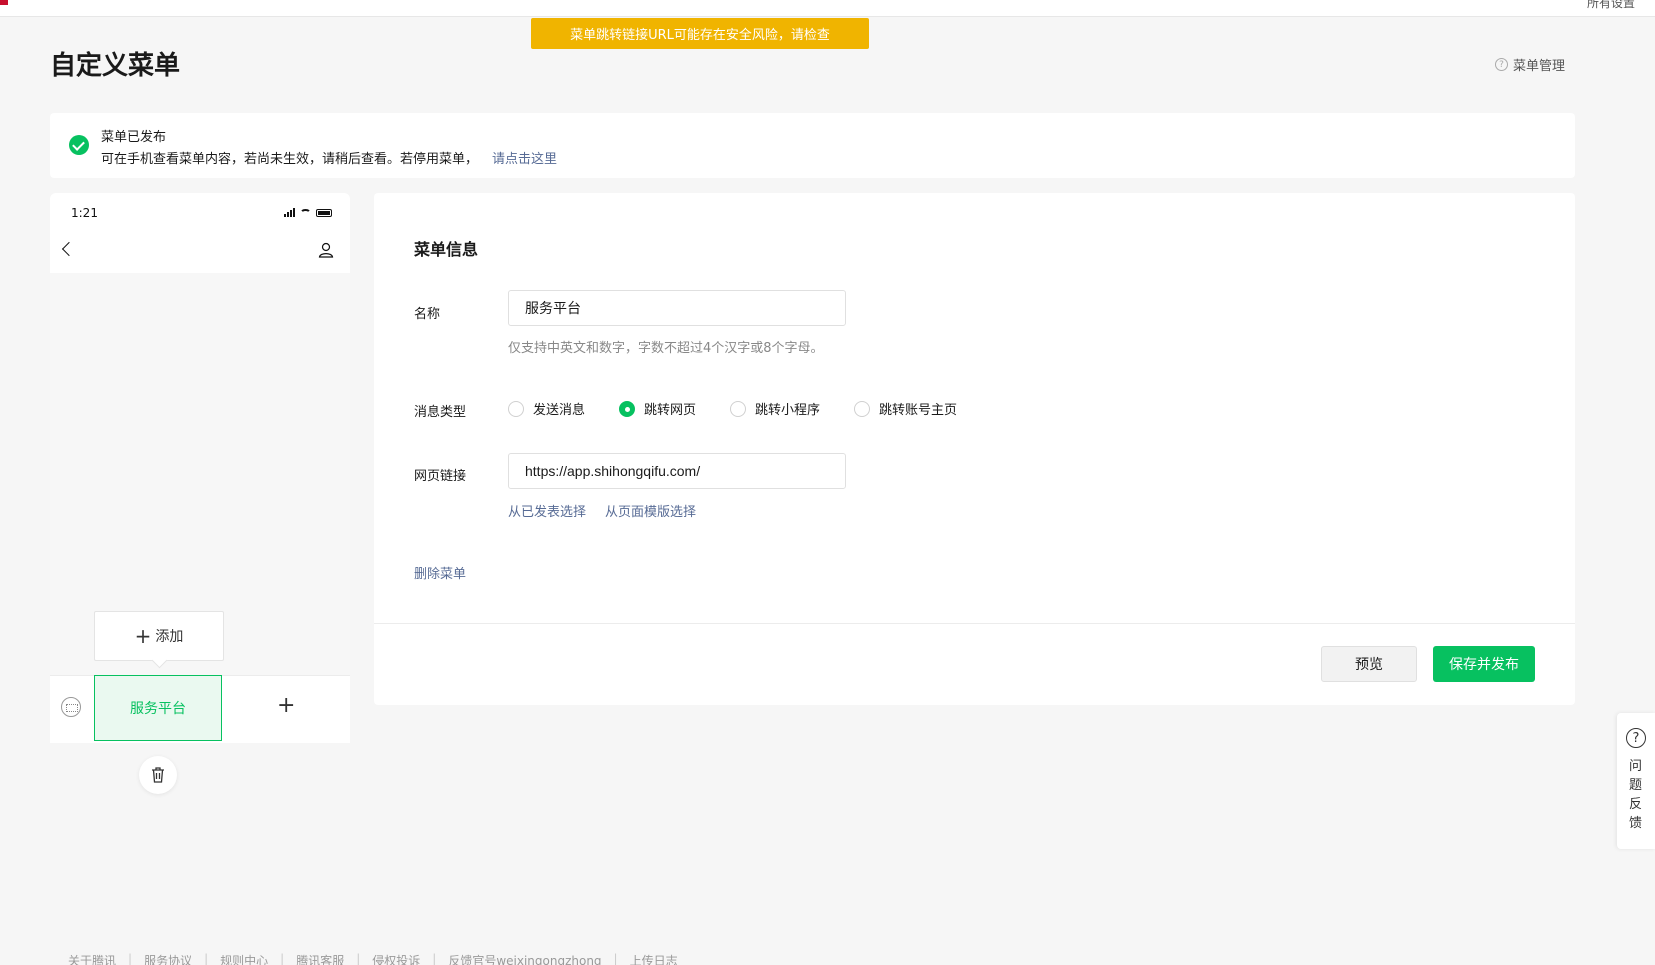 This screenshot has width=1655, height=965. I want to click on notice-desc-text: 可在手机查看菜单内容，若尚未生效，请稍后查看。若停用菜单，, so click(290, 159).